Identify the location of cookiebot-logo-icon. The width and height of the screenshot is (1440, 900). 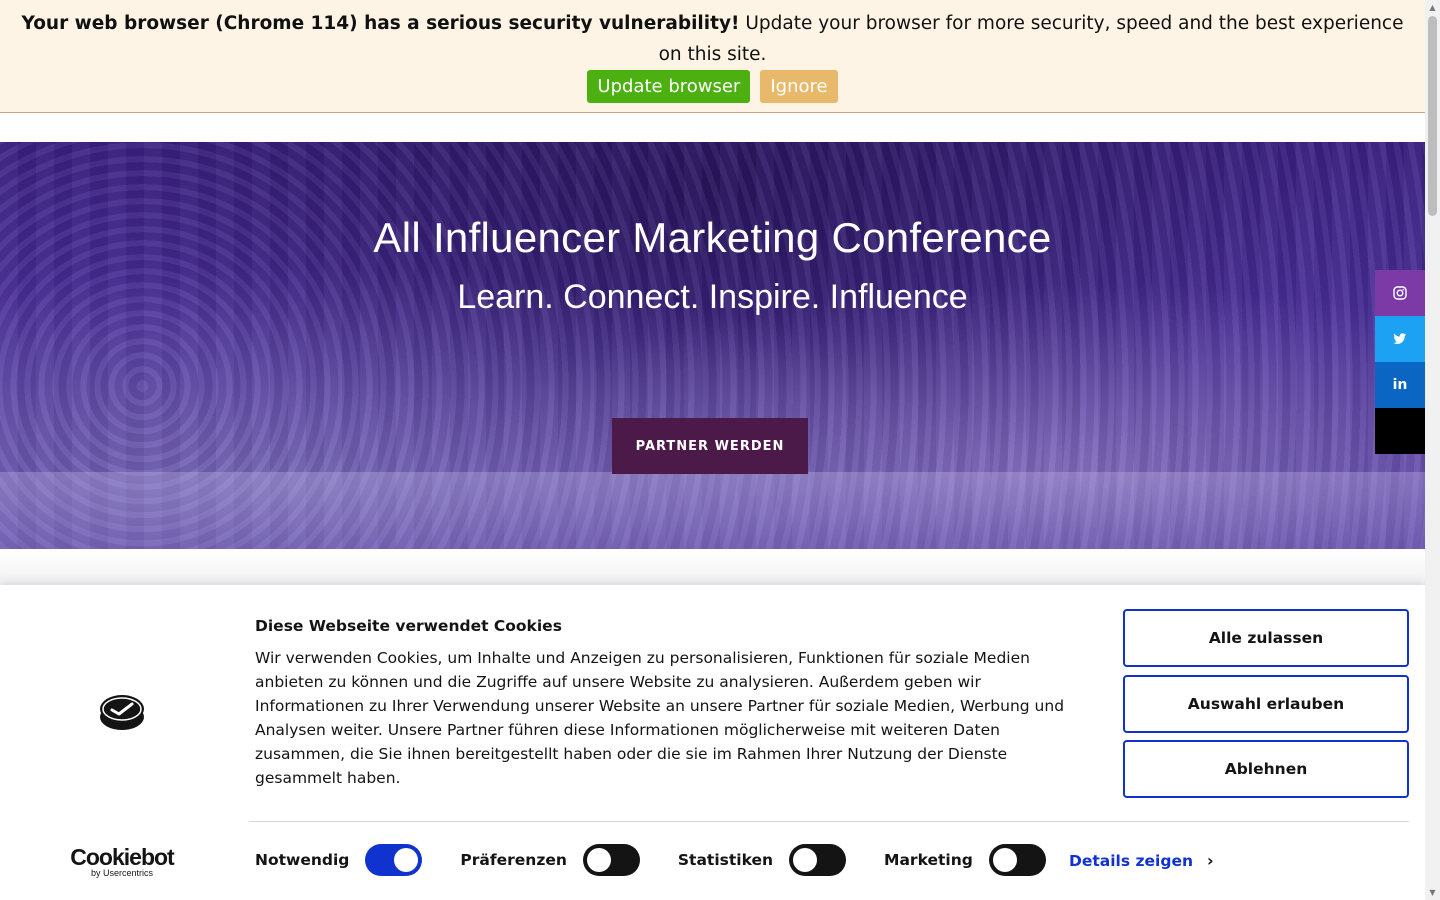
(122, 712).